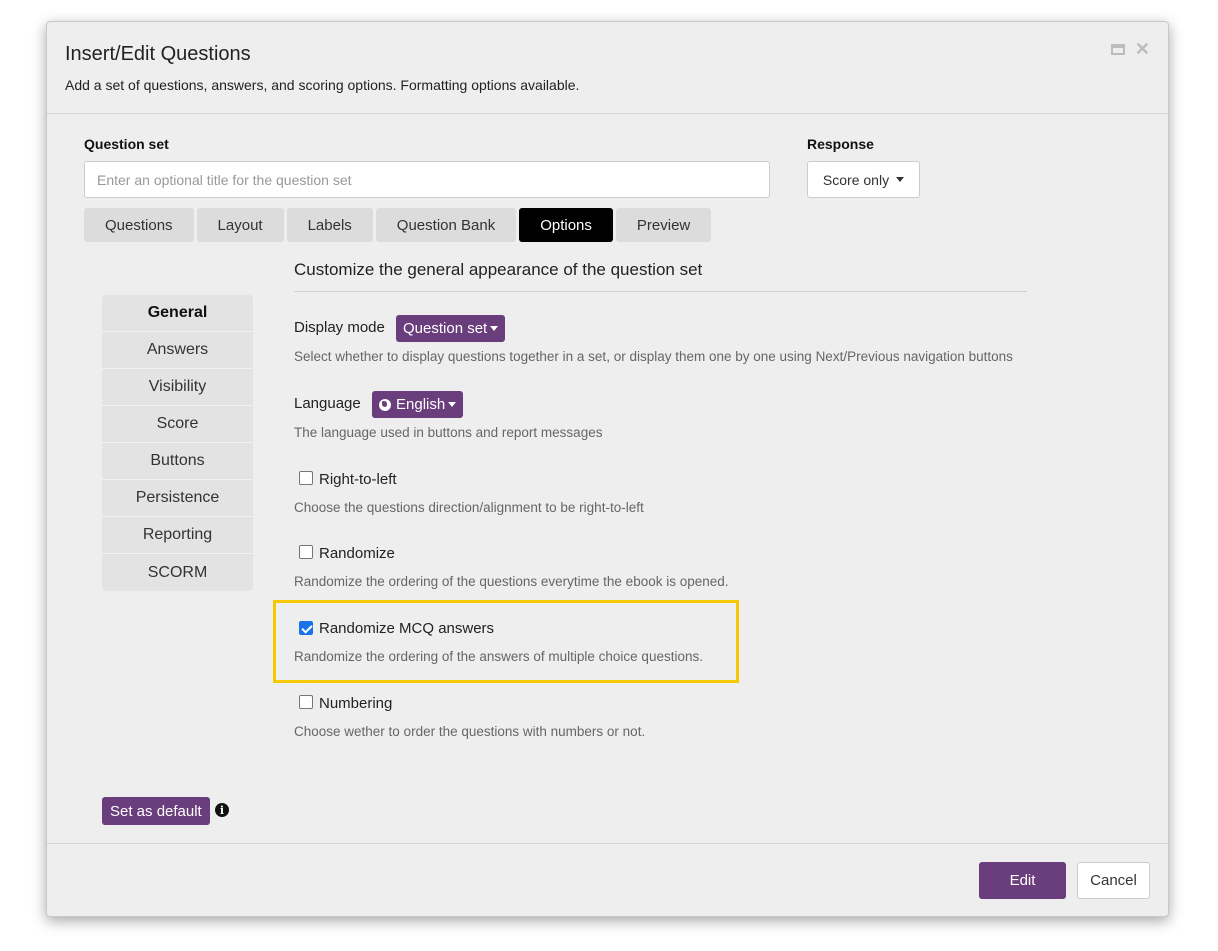 Image resolution: width=1218 pixels, height=951 pixels. What do you see at coordinates (840, 144) in the screenshot?
I see `response-label: Response` at bounding box center [840, 144].